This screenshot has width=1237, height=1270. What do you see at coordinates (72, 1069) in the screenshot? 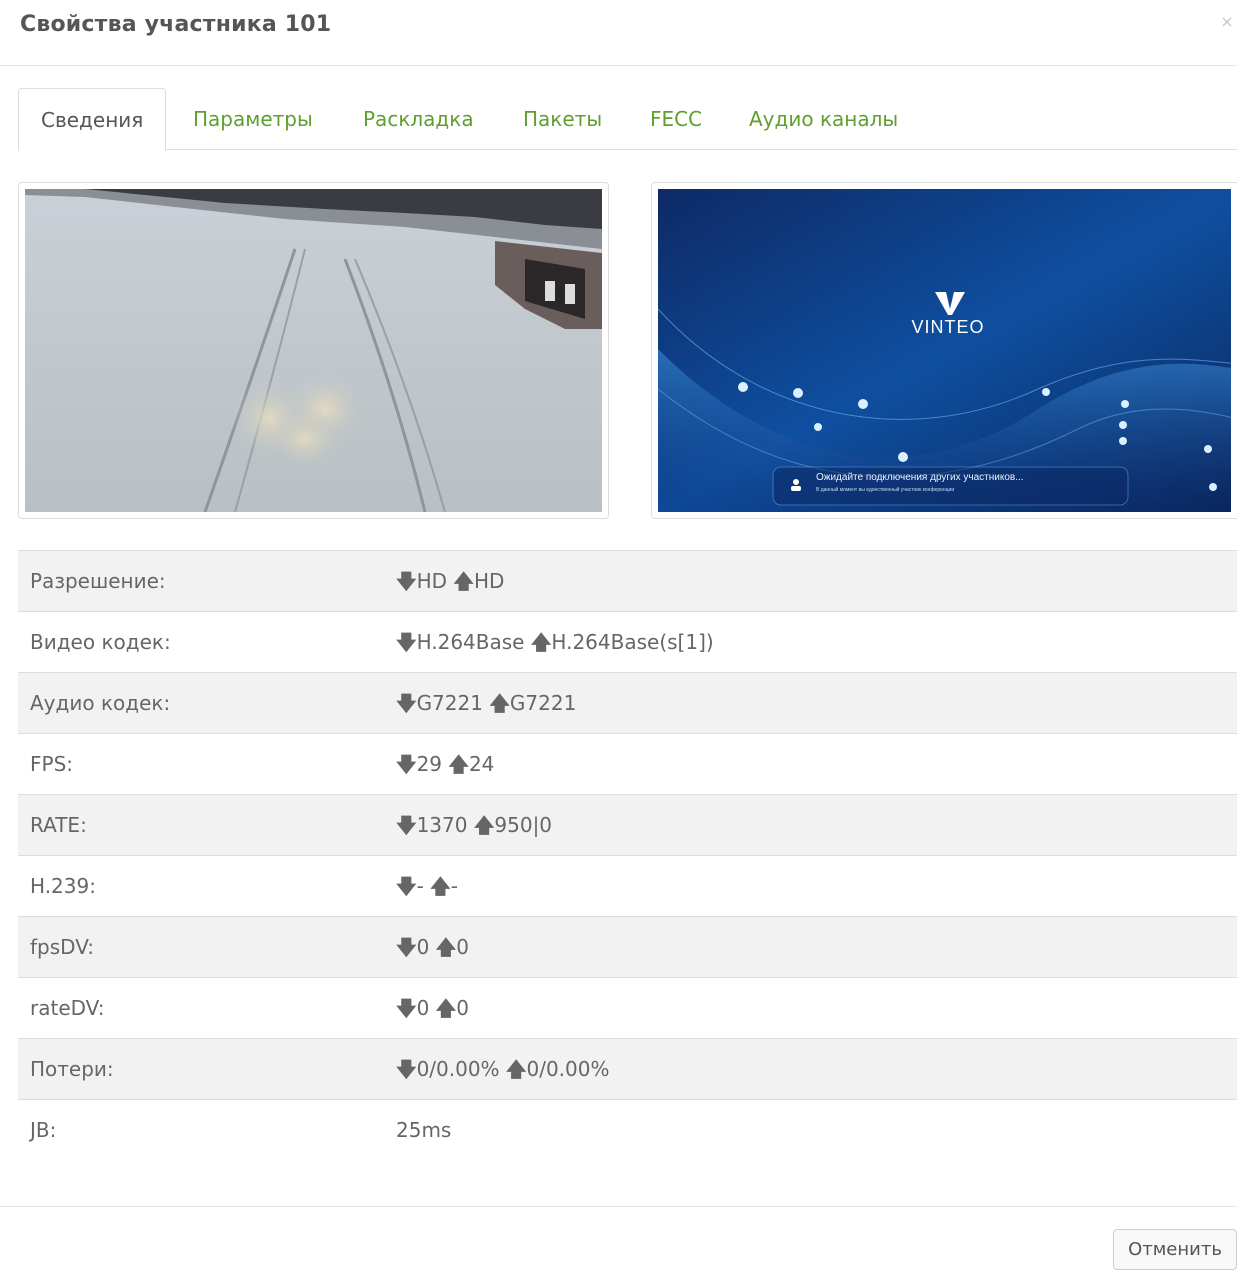
I see `stats-label: Потери:` at bounding box center [72, 1069].